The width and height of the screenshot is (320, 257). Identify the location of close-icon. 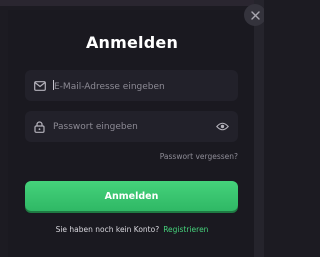
(255, 15).